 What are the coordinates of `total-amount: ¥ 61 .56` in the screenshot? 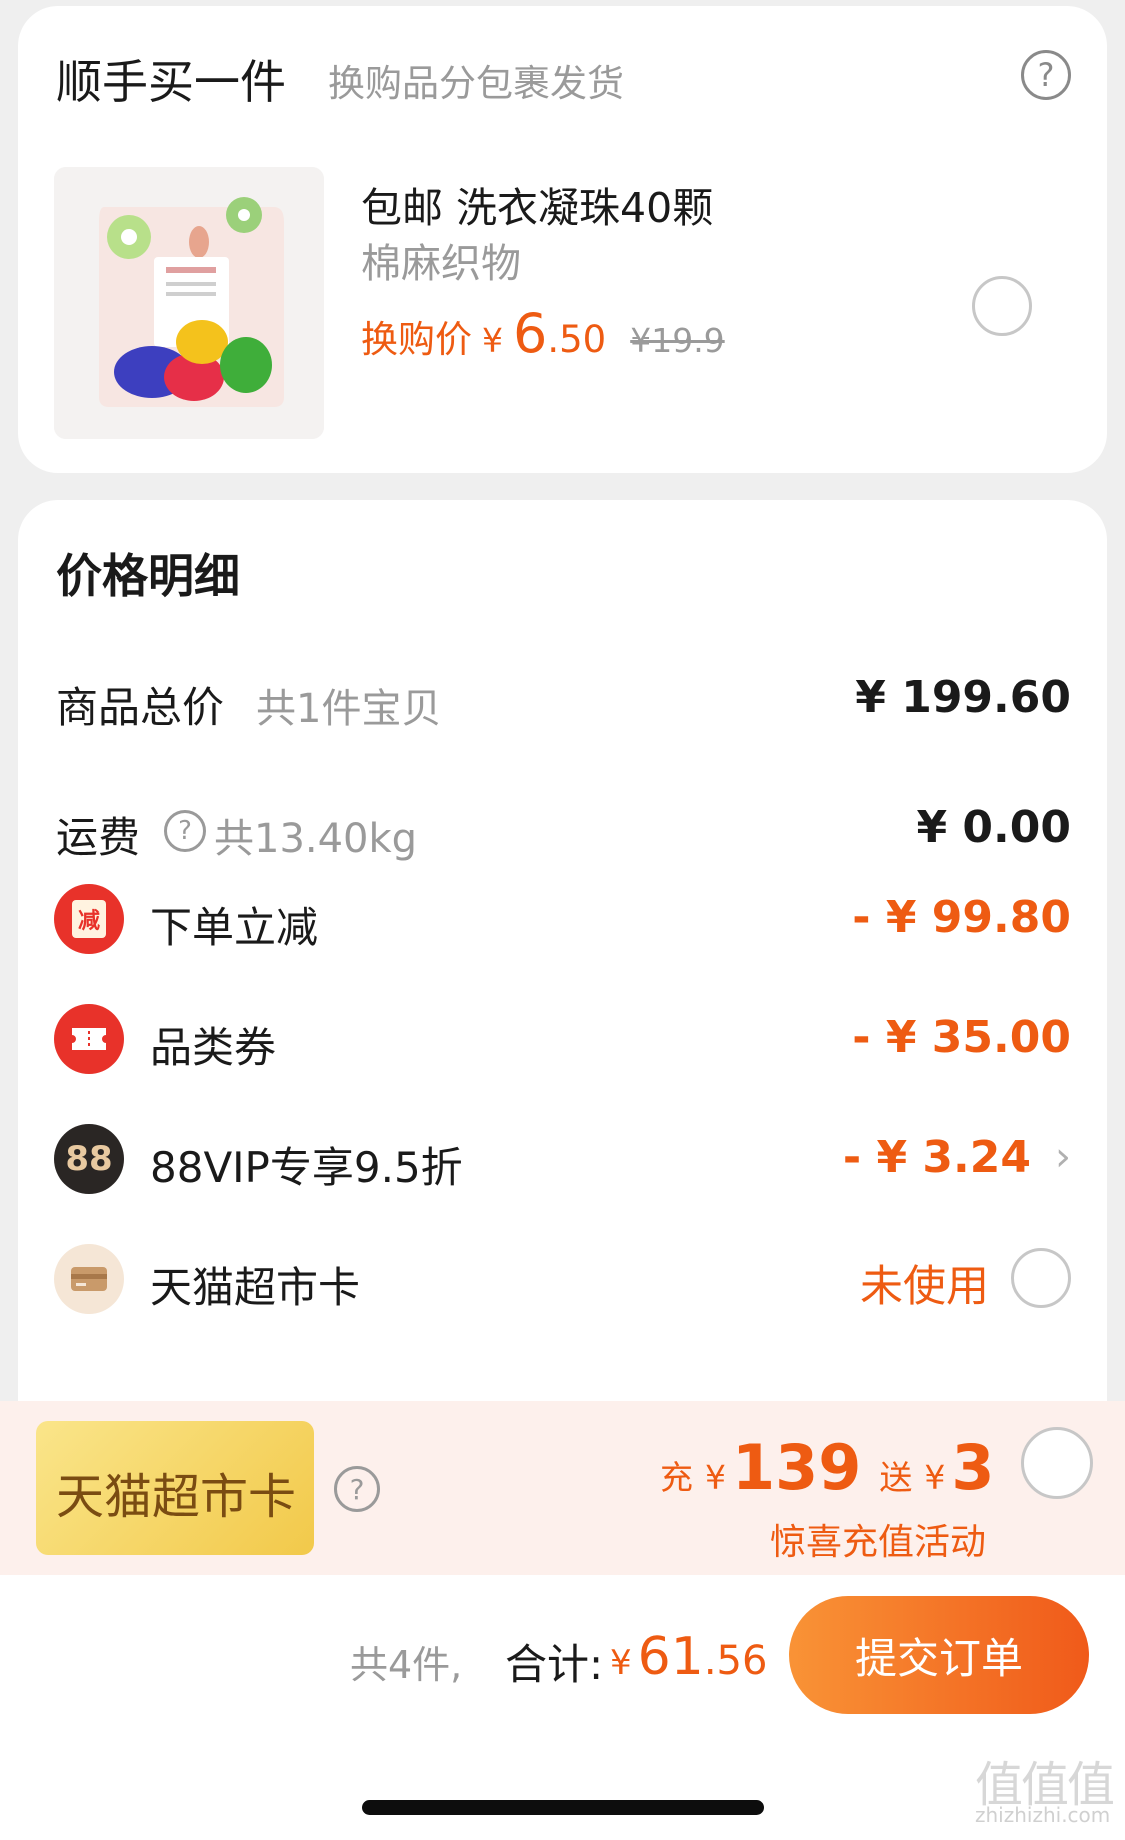 It's located at (688, 1657).